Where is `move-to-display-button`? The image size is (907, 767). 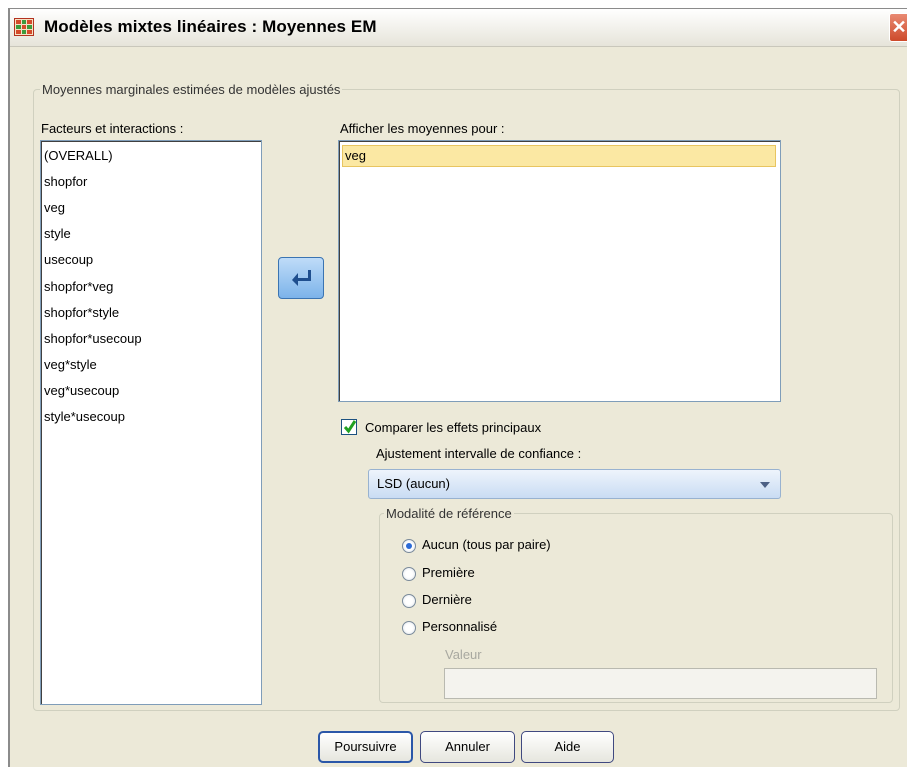
move-to-display-button is located at coordinates (301, 278).